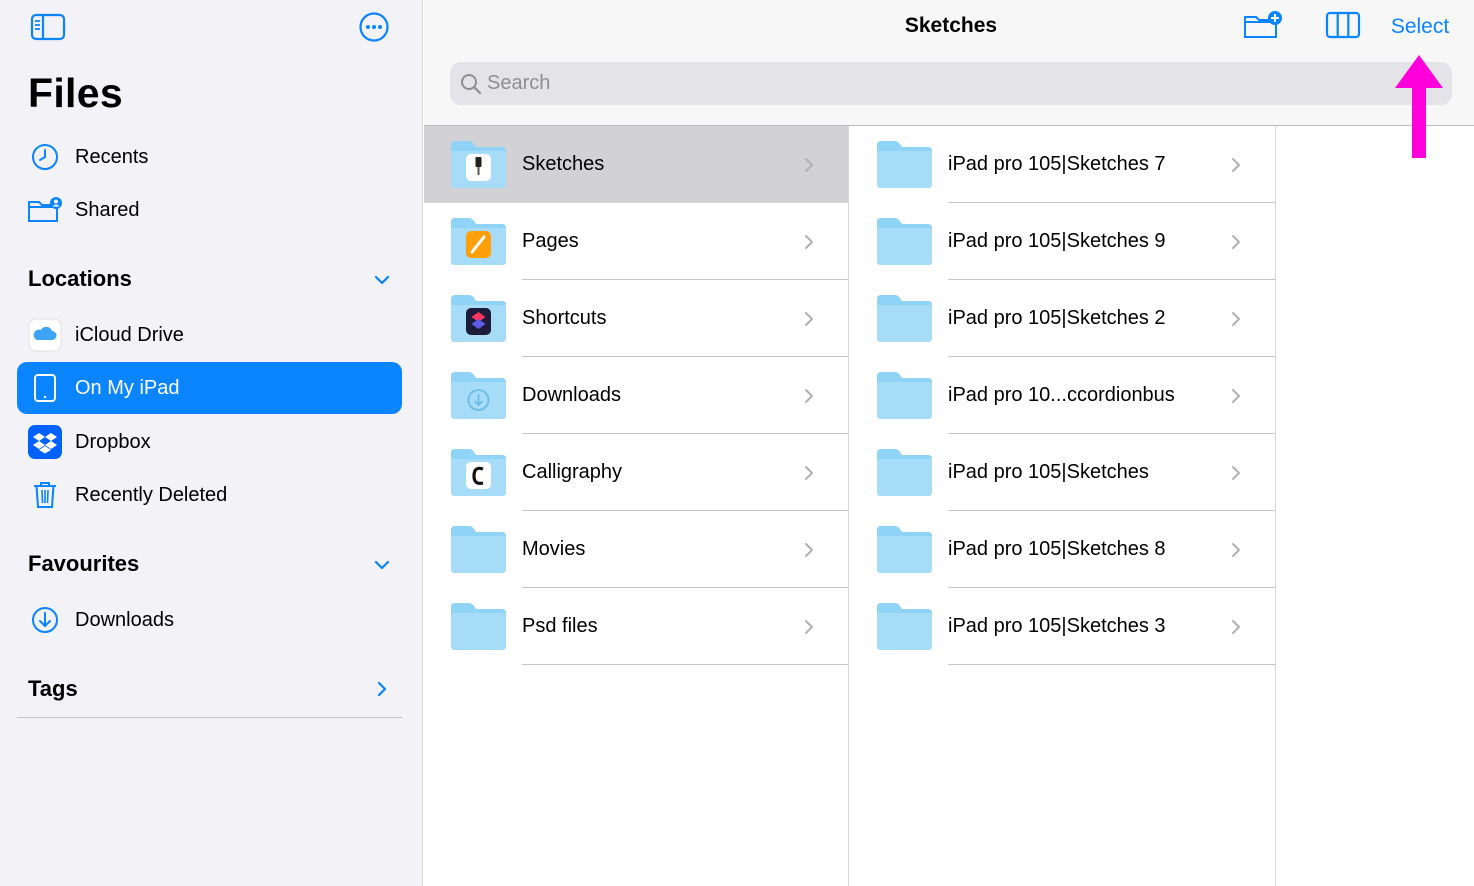 This screenshot has height=886, width=1474. I want to click on sidebar-divider, so click(209, 717).